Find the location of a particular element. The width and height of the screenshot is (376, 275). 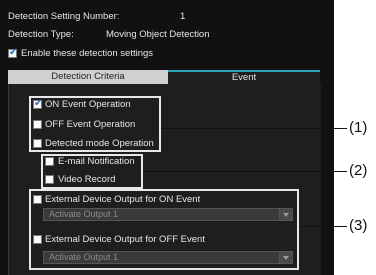

enable-detection-label: Enable these detection settings is located at coordinates (87, 53).